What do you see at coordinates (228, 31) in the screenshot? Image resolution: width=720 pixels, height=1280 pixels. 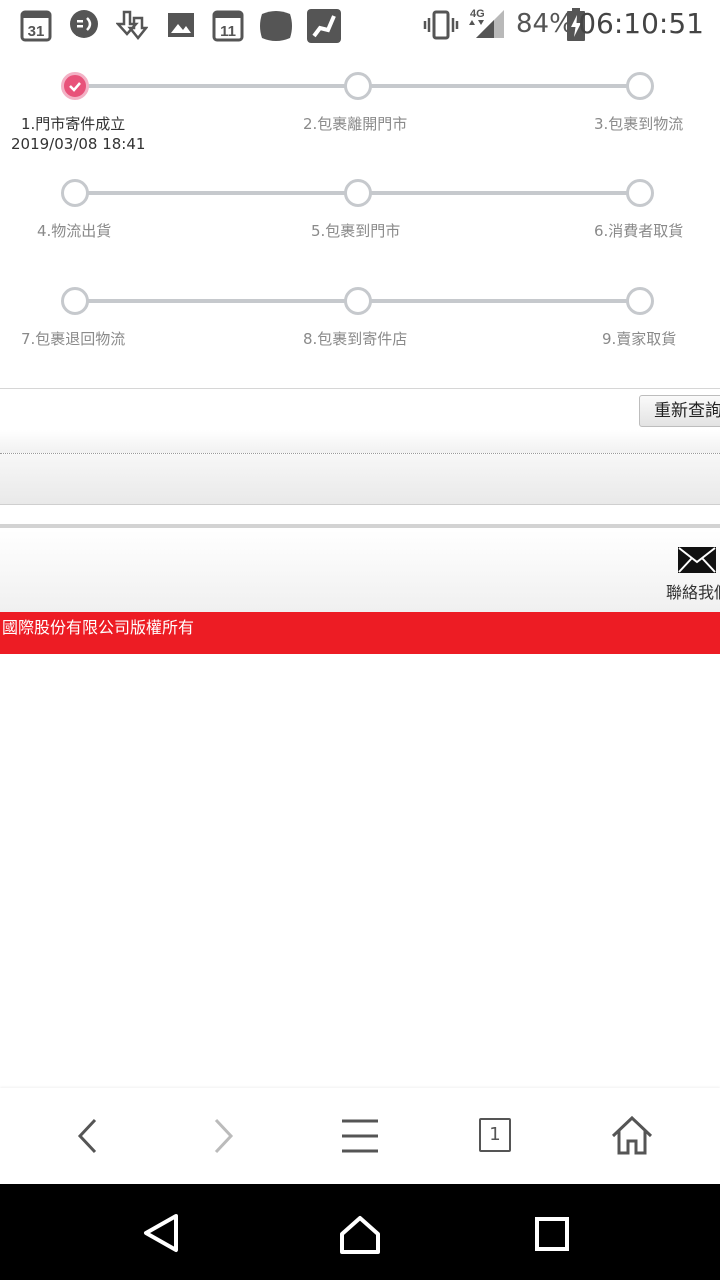 I see `calendar-day-b: 11` at bounding box center [228, 31].